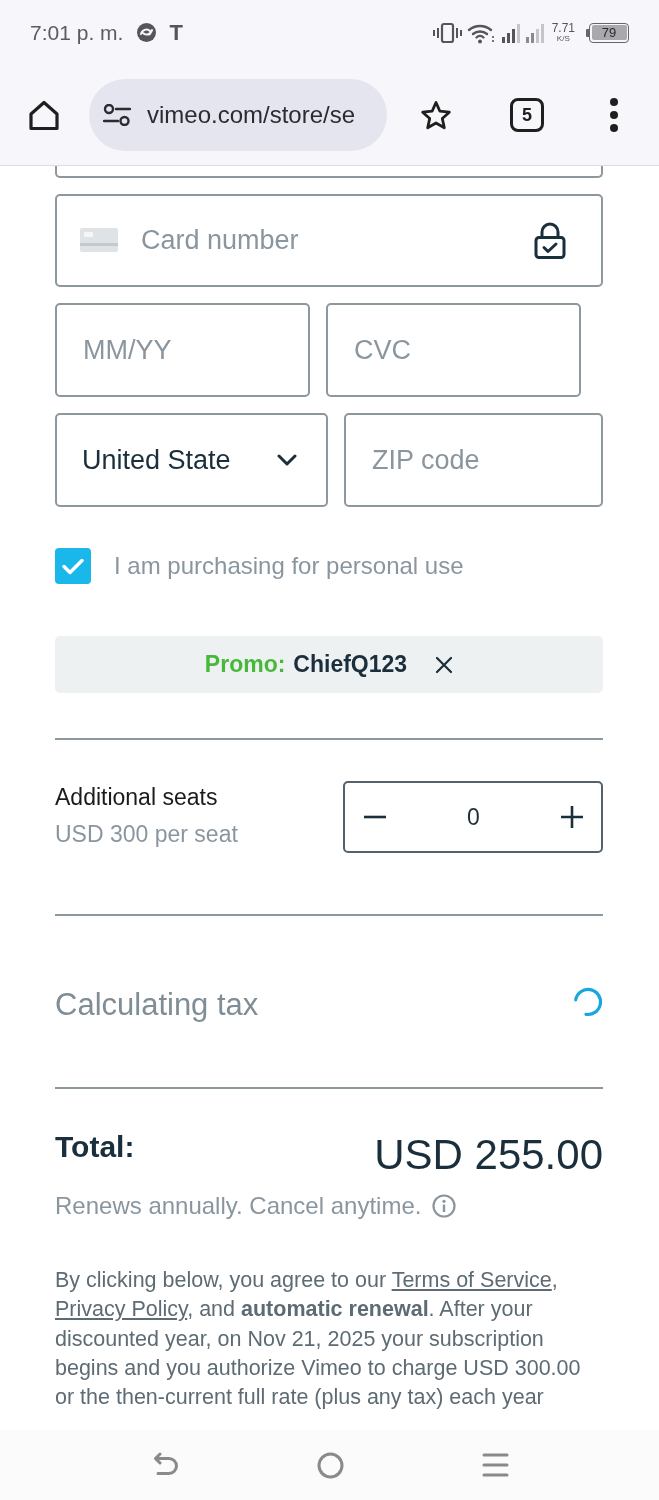 Image resolution: width=659 pixels, height=1500 pixels. What do you see at coordinates (453, 350) in the screenshot?
I see `cvc-field: CVC` at bounding box center [453, 350].